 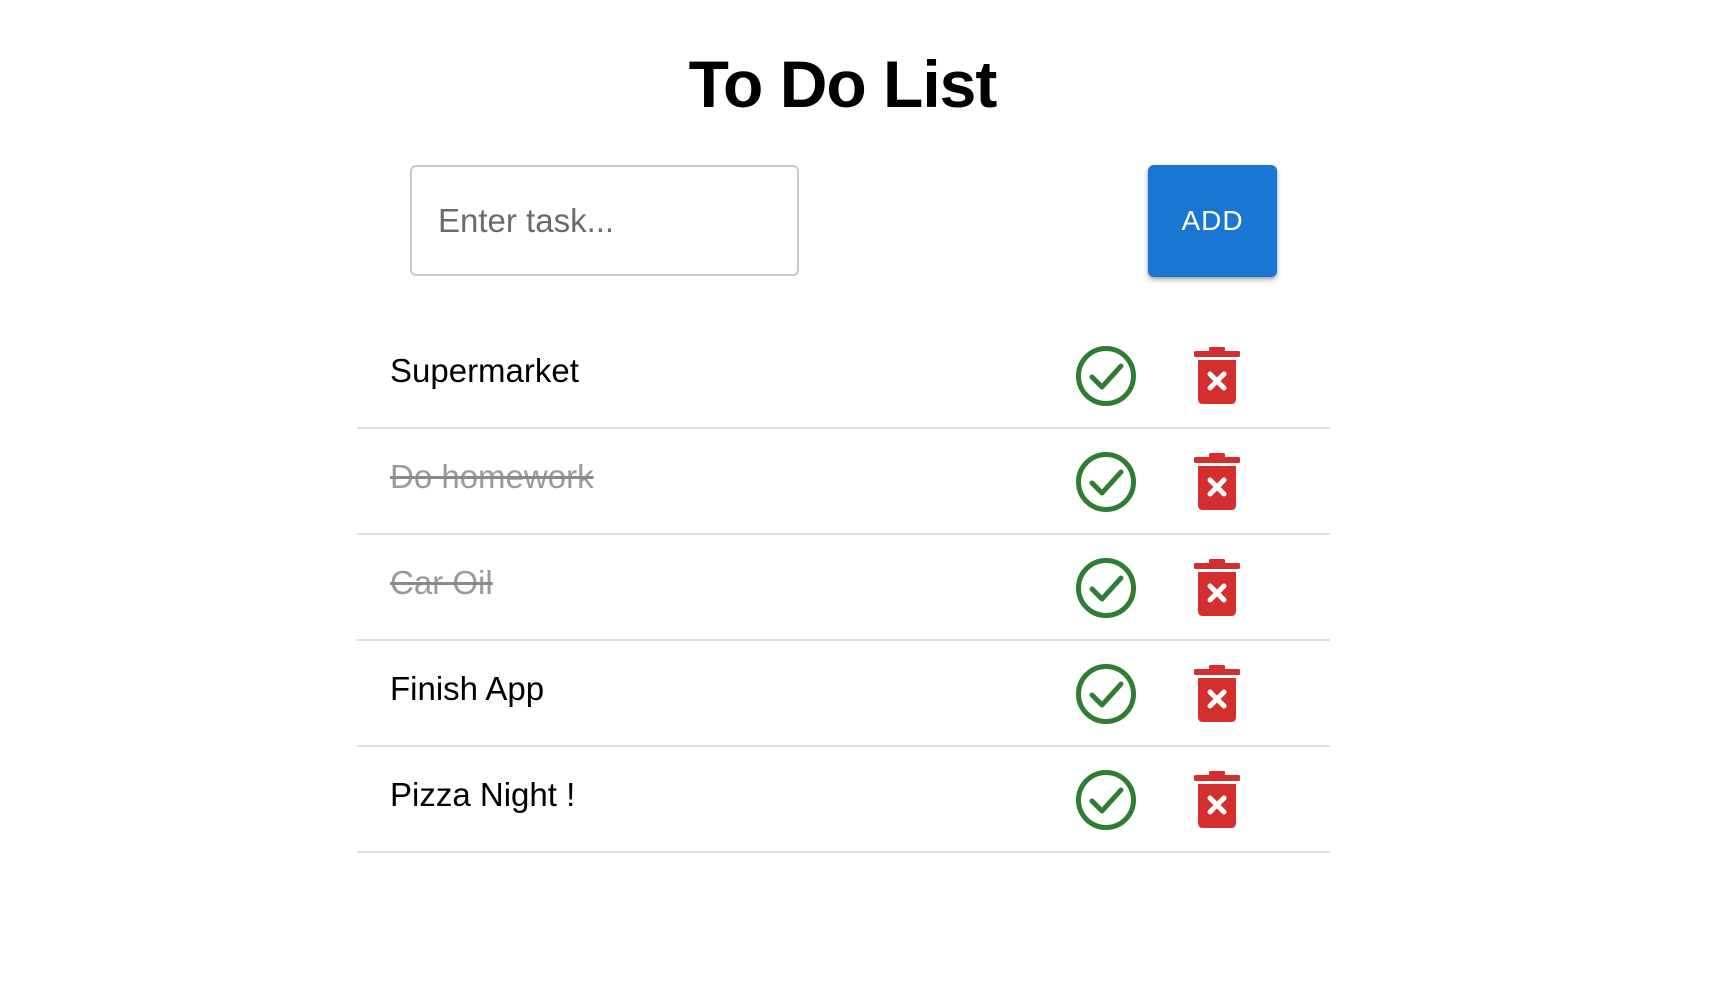 What do you see at coordinates (484, 371) in the screenshot?
I see `task-text: Supermarket` at bounding box center [484, 371].